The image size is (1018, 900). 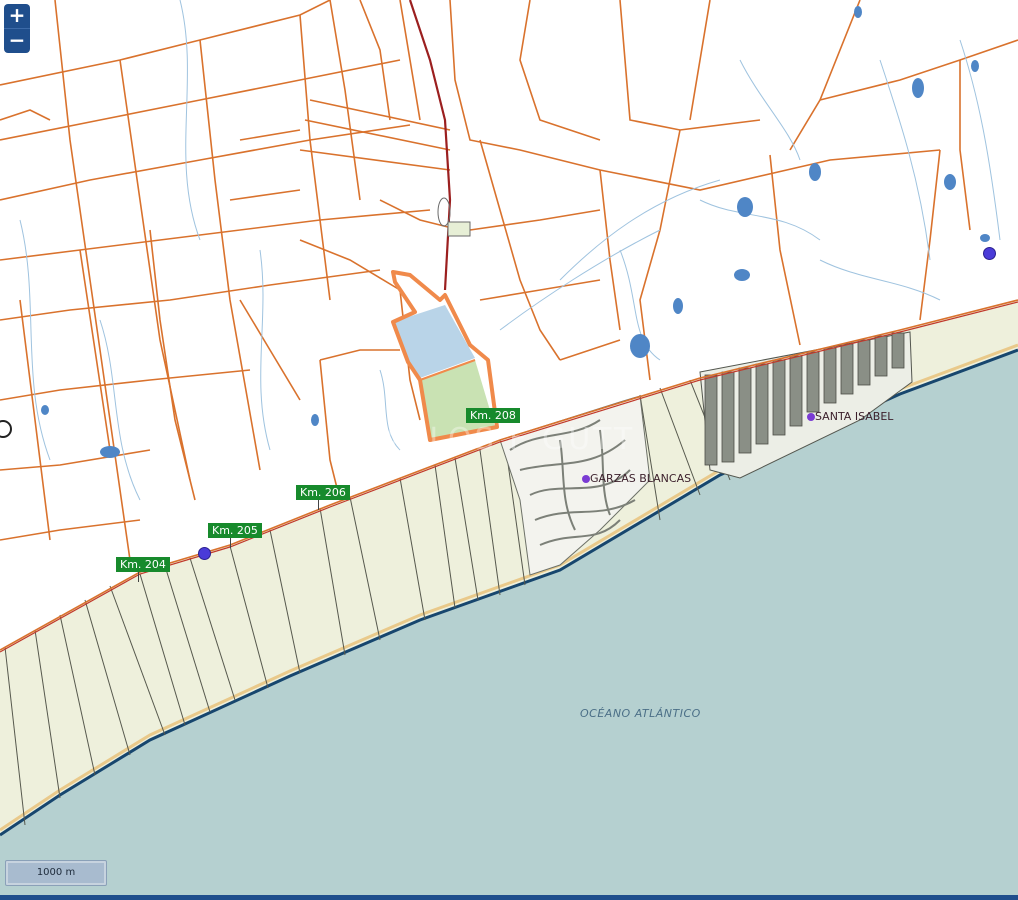 I want to click on place-label-garzas-blancas: GARZAS BLANCAS, so click(x=640, y=478).